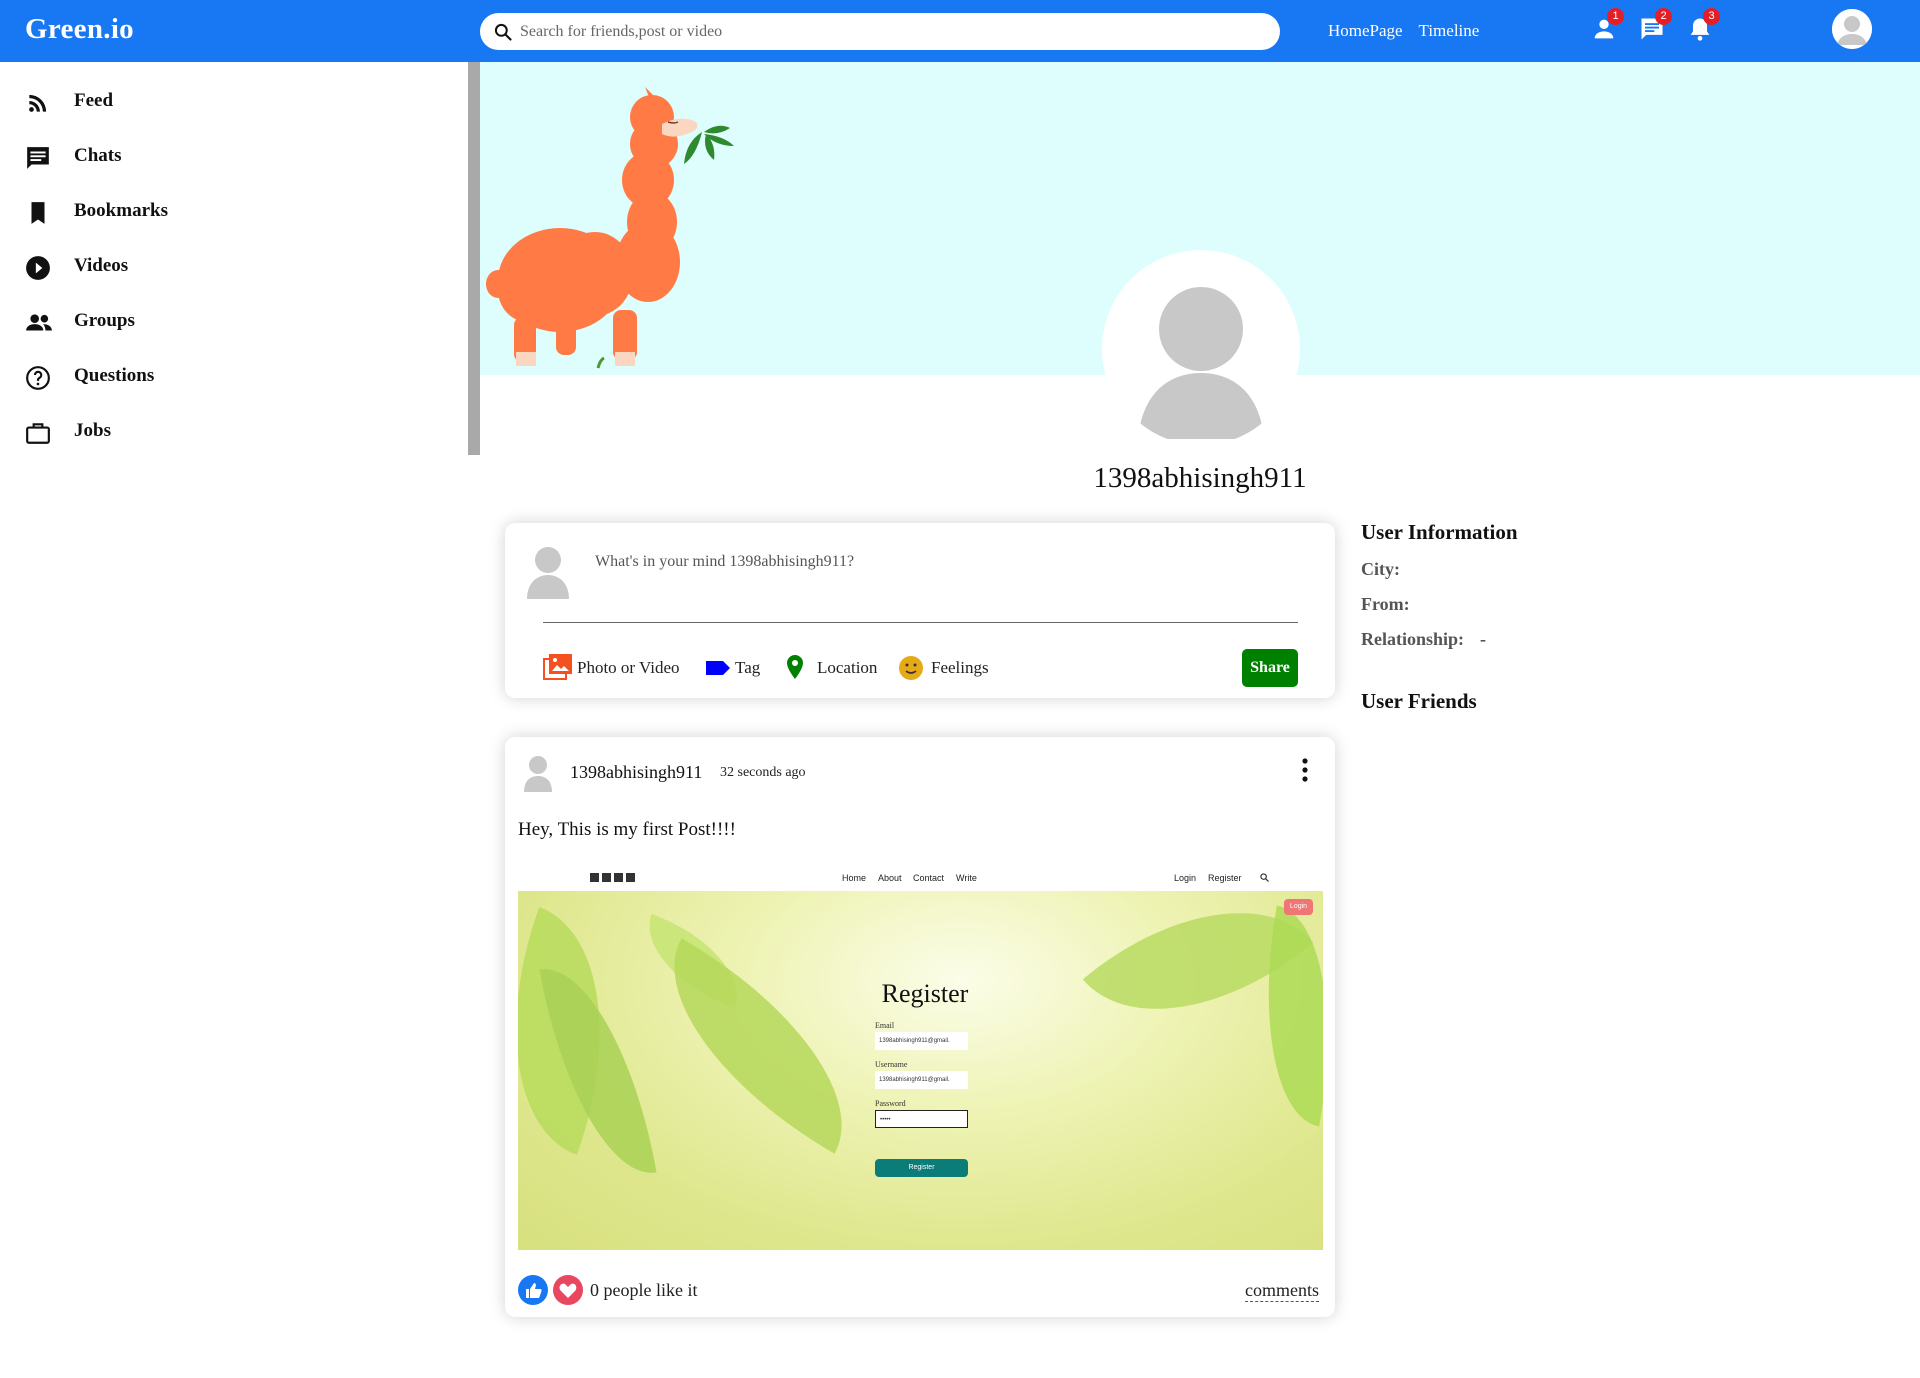 Image resolution: width=1920 pixels, height=1378 pixels. What do you see at coordinates (1409, 31) in the screenshot?
I see `top-links: HomePage Timeline` at bounding box center [1409, 31].